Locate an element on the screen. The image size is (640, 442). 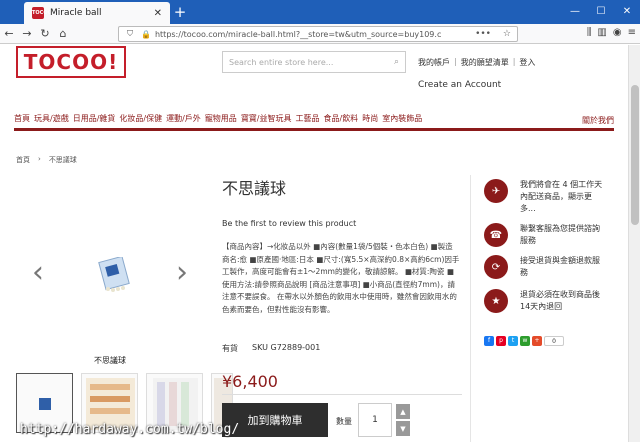
watermark-text: http://hardaway.com.tw/blog/ is located at coordinates (130, 429).